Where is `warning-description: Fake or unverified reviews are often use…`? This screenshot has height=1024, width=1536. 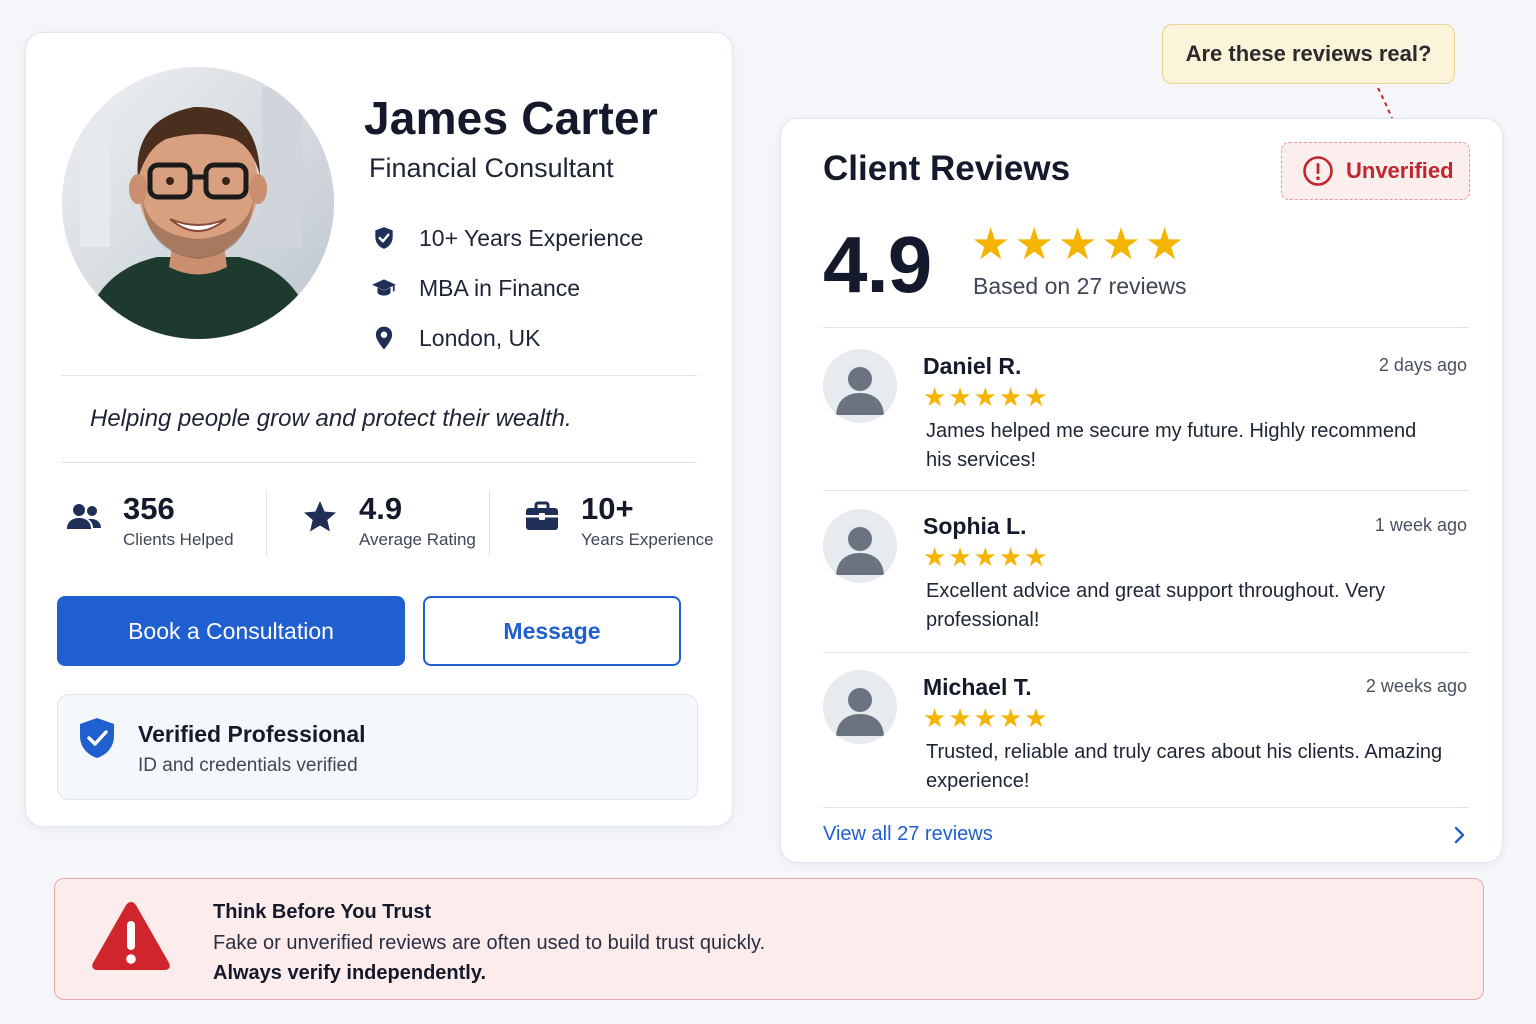 warning-description: Fake or unverified reviews are often use… is located at coordinates (489, 943).